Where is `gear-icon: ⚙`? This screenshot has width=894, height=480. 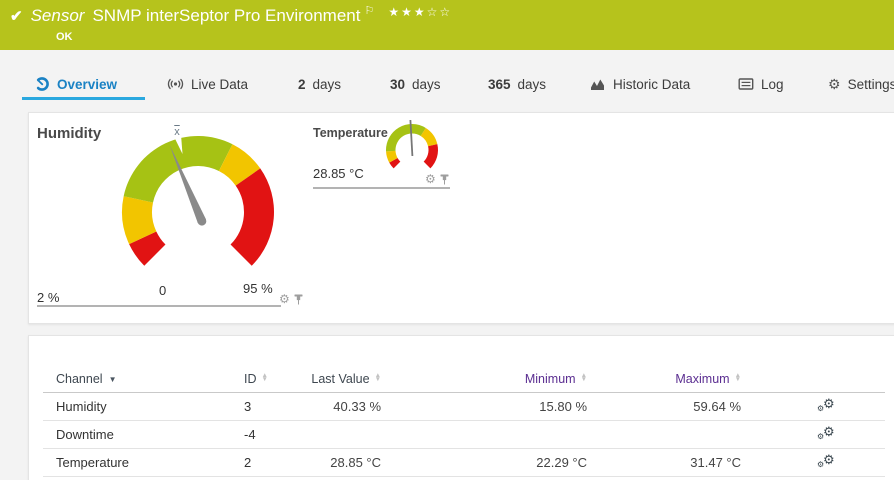
gear-icon: ⚙ is located at coordinates (834, 84).